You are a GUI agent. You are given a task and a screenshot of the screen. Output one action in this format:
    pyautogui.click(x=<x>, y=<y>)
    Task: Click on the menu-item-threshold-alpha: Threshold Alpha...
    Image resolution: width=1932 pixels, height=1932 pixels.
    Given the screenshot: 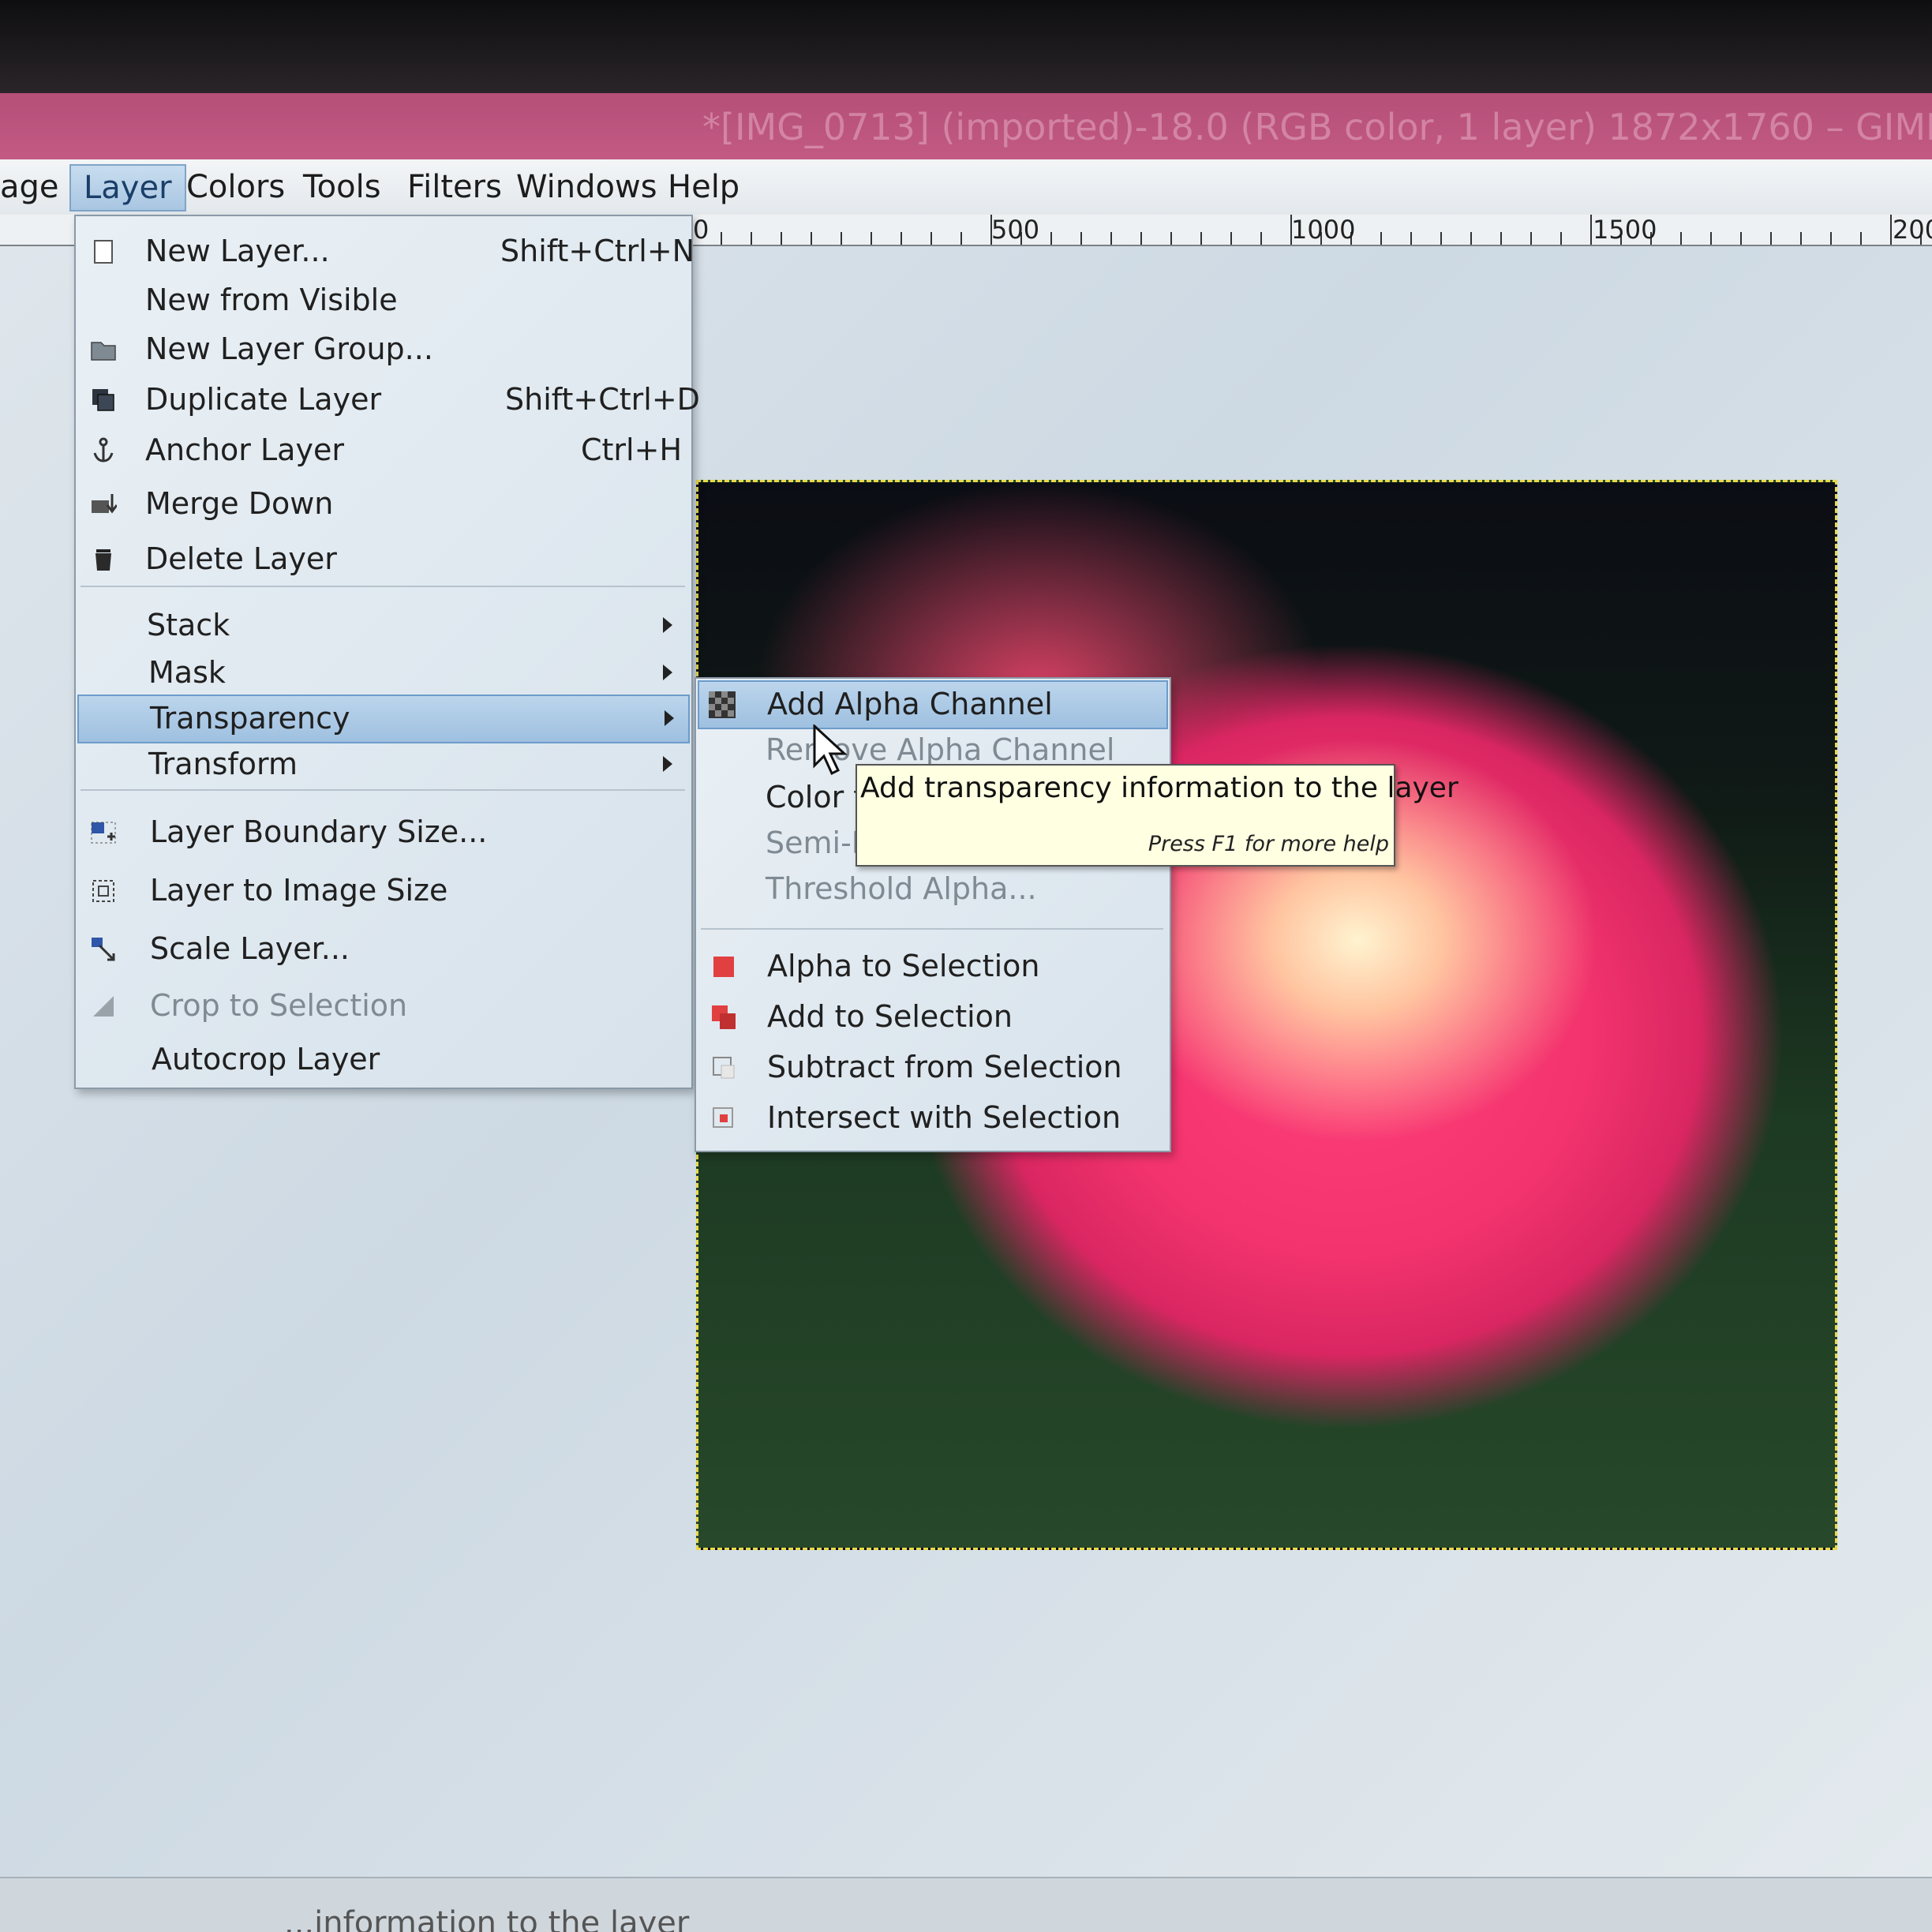 What is the action you would take?
    pyautogui.click(x=933, y=889)
    